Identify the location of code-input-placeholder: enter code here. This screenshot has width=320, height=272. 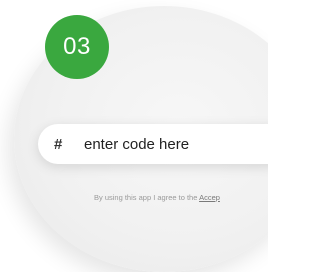
(137, 144).